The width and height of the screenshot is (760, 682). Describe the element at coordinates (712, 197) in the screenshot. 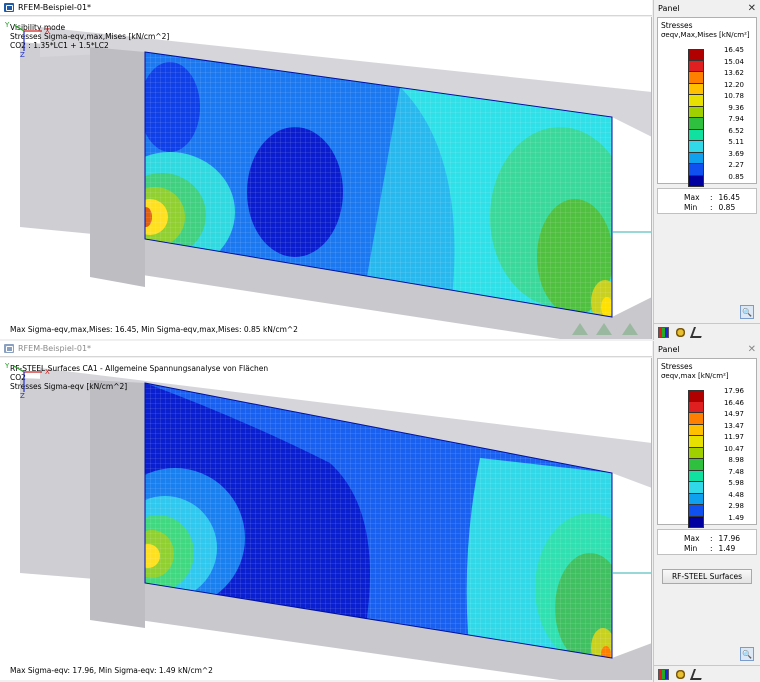

I see `top-max-row: Max:16.45` at that location.